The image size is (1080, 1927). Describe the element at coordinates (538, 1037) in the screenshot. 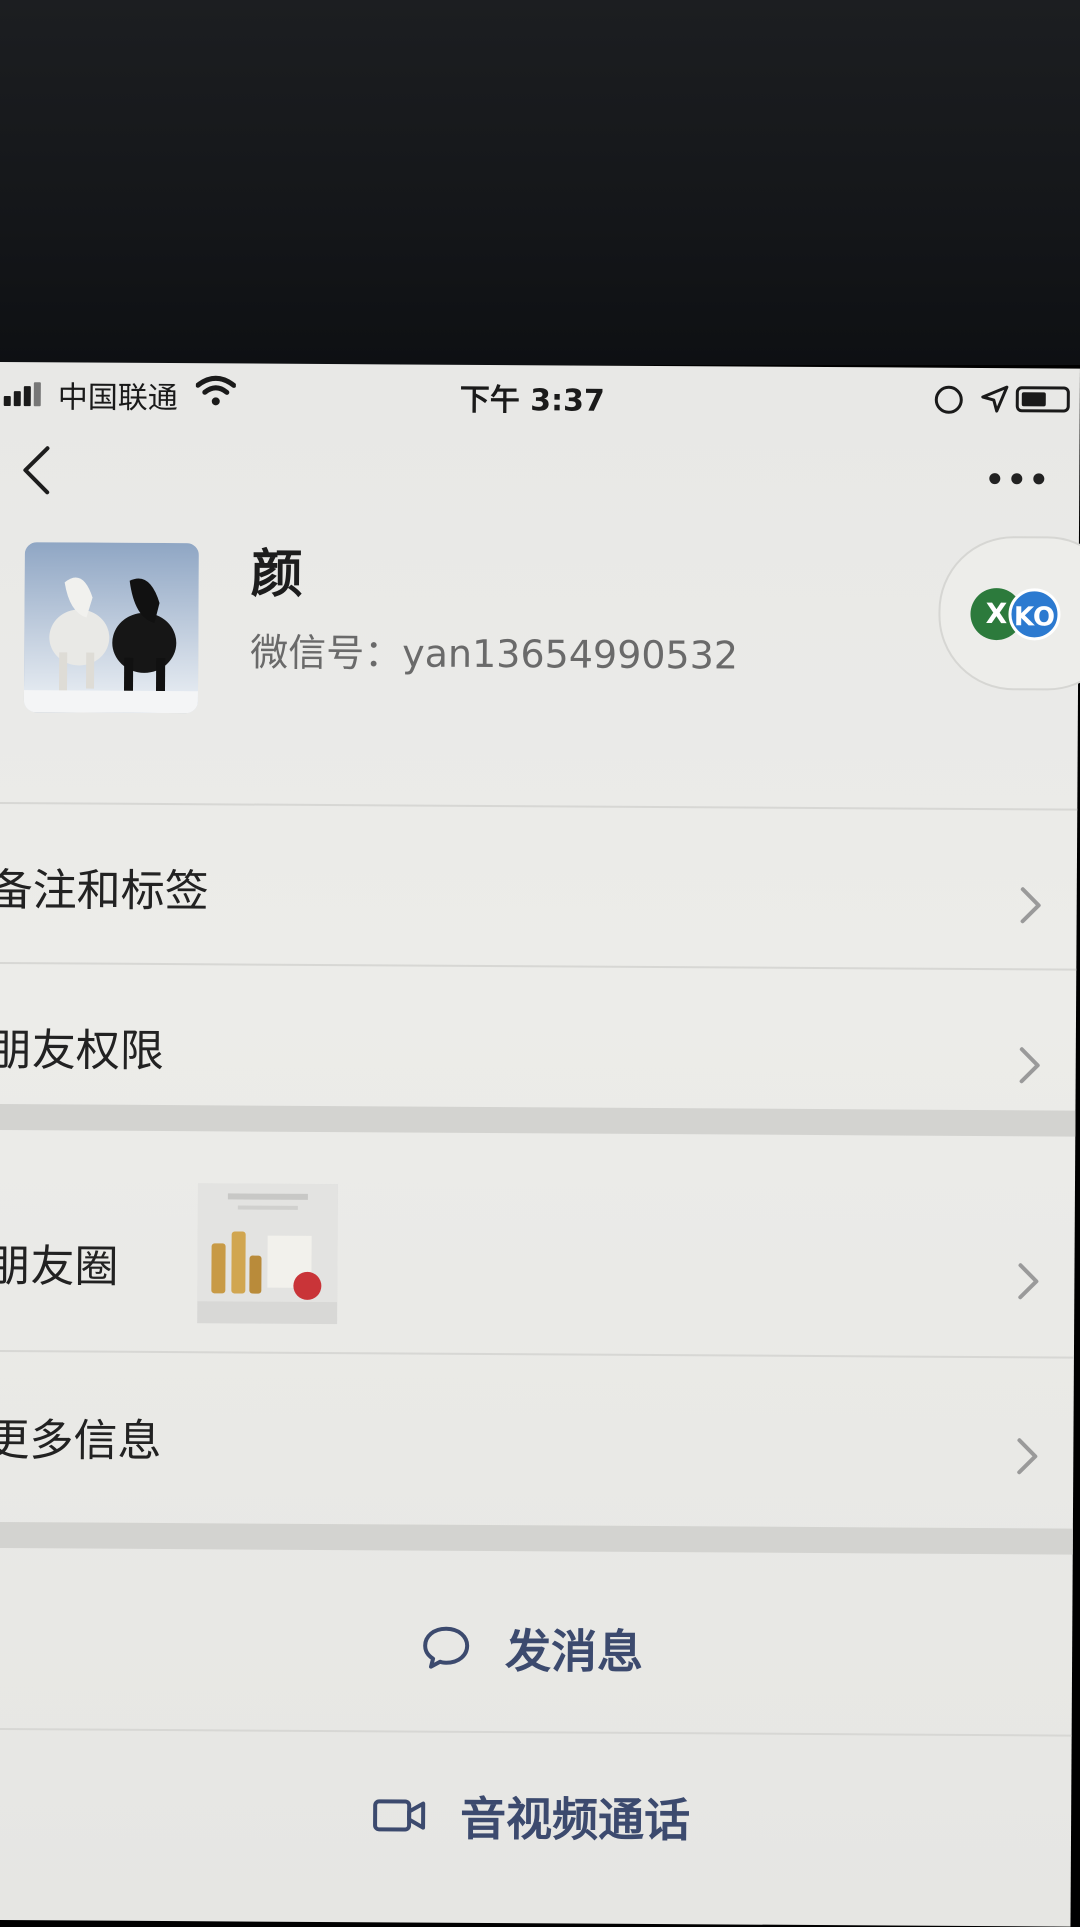

I see `row-friend-permissions: 朋友权限` at that location.